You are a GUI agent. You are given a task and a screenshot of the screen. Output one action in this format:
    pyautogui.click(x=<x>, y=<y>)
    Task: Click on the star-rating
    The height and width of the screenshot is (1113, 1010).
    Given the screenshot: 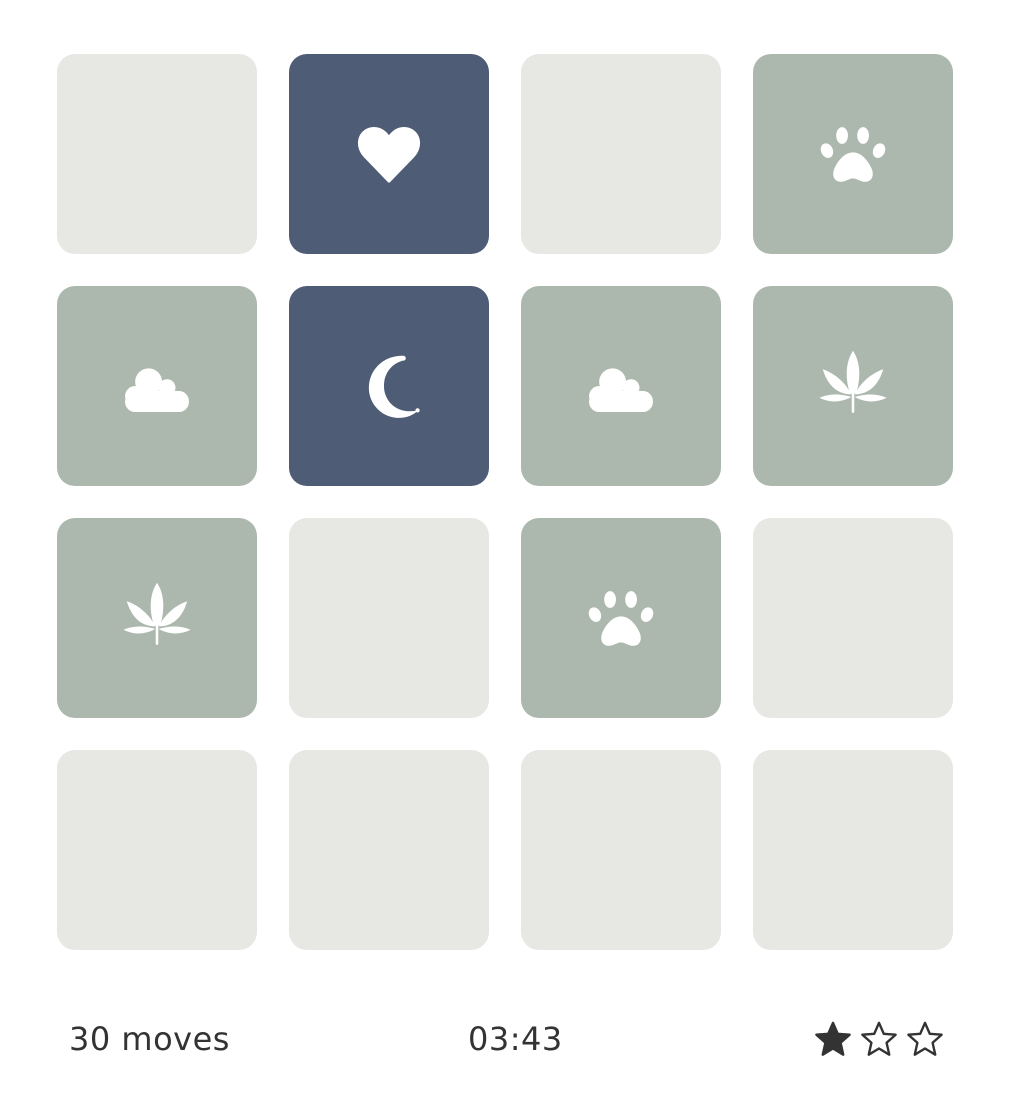 What is the action you would take?
    pyautogui.click(x=879, y=1039)
    